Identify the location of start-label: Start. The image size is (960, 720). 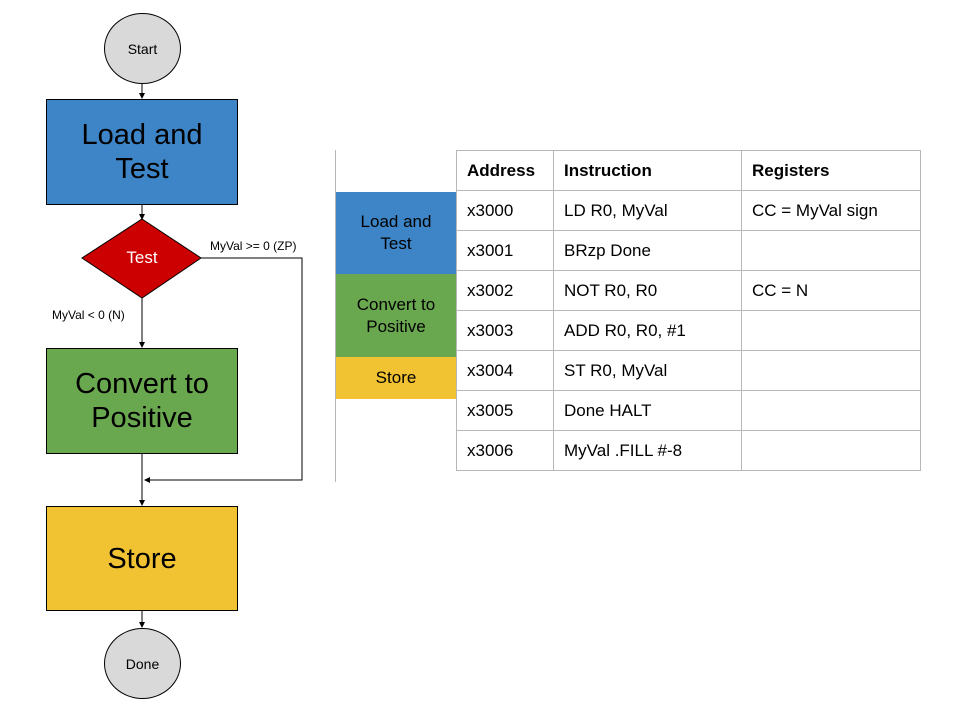
(142, 48).